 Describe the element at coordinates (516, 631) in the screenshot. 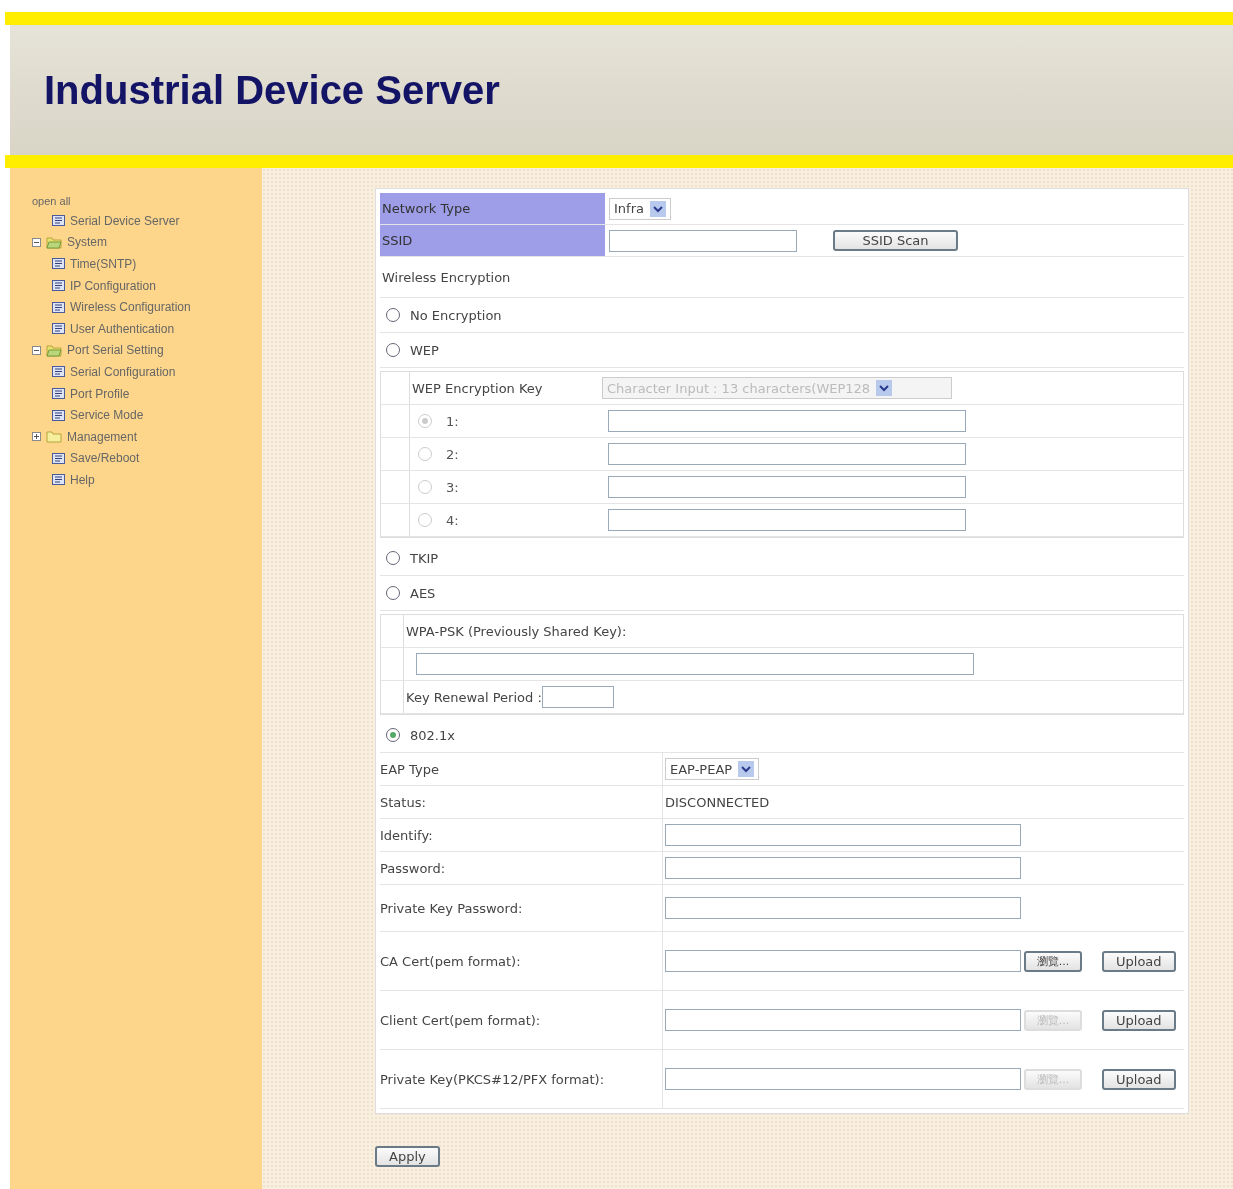

I see `field-label: WPA-PSK (Previously Shared Key):` at that location.